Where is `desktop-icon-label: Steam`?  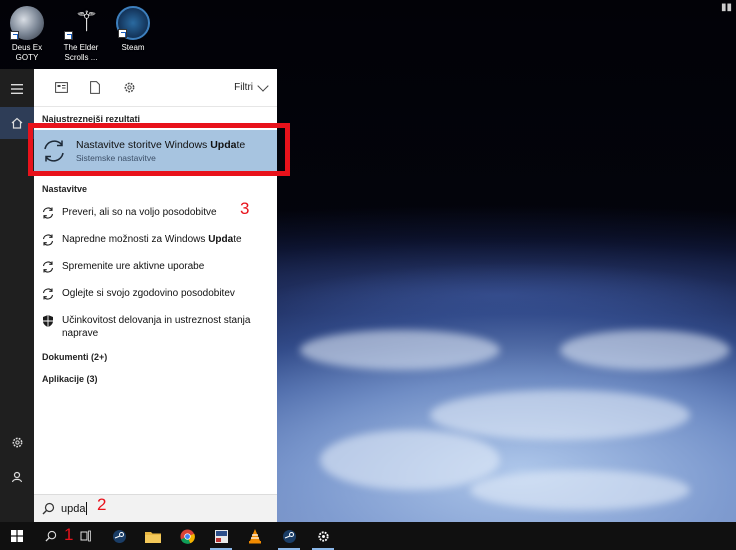
desktop-icon-label: Steam is located at coordinates (133, 47).